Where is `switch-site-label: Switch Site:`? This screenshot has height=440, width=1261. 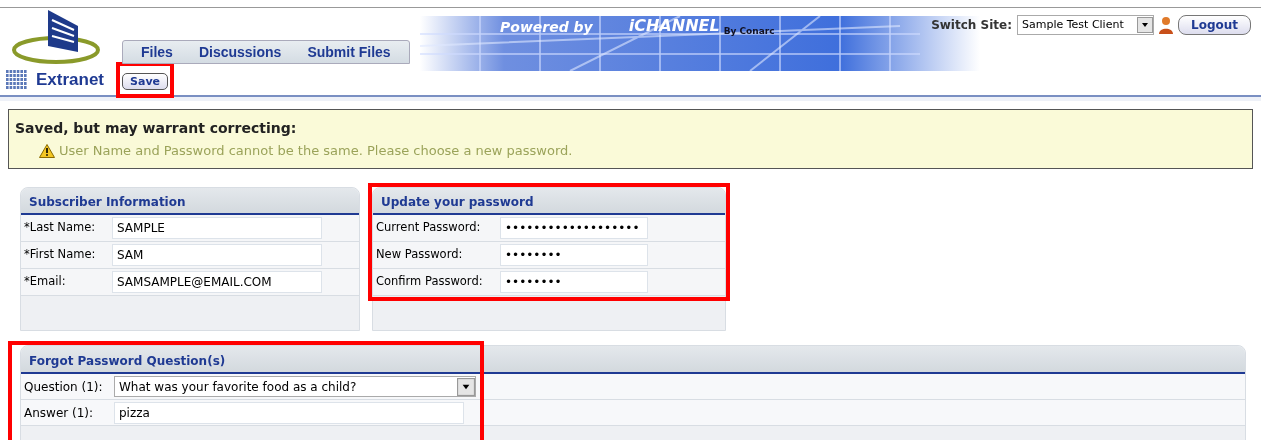 switch-site-label: Switch Site: is located at coordinates (971, 25).